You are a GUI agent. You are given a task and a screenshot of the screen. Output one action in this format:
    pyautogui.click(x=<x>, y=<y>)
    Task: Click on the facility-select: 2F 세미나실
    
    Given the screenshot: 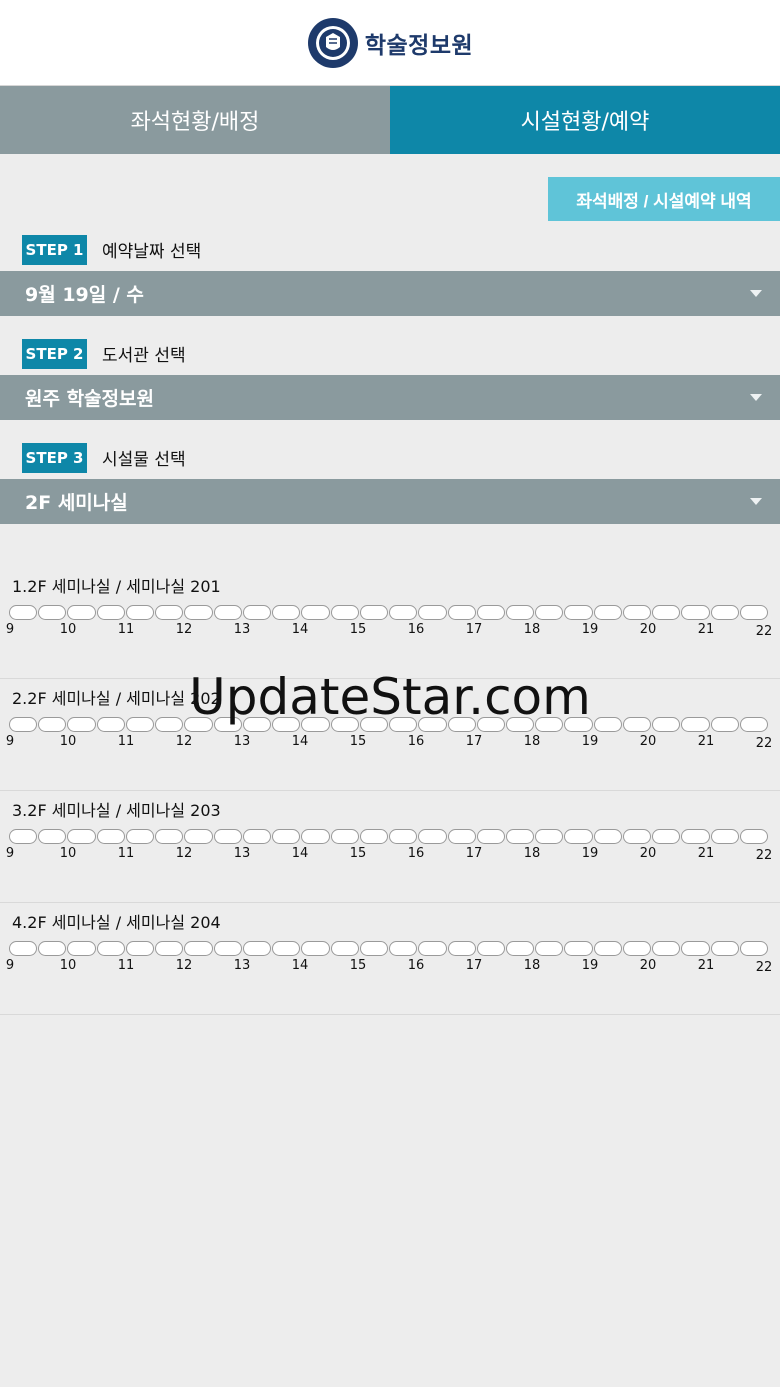 What is the action you would take?
    pyautogui.click(x=390, y=501)
    